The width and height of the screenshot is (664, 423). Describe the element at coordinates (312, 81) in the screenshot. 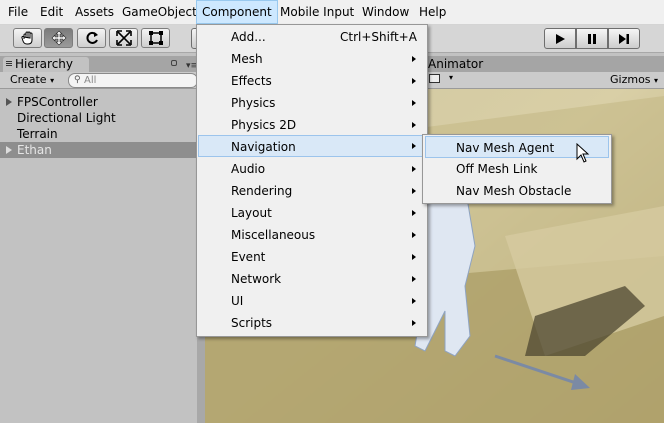

I see `menu-item-effects: Effects` at that location.